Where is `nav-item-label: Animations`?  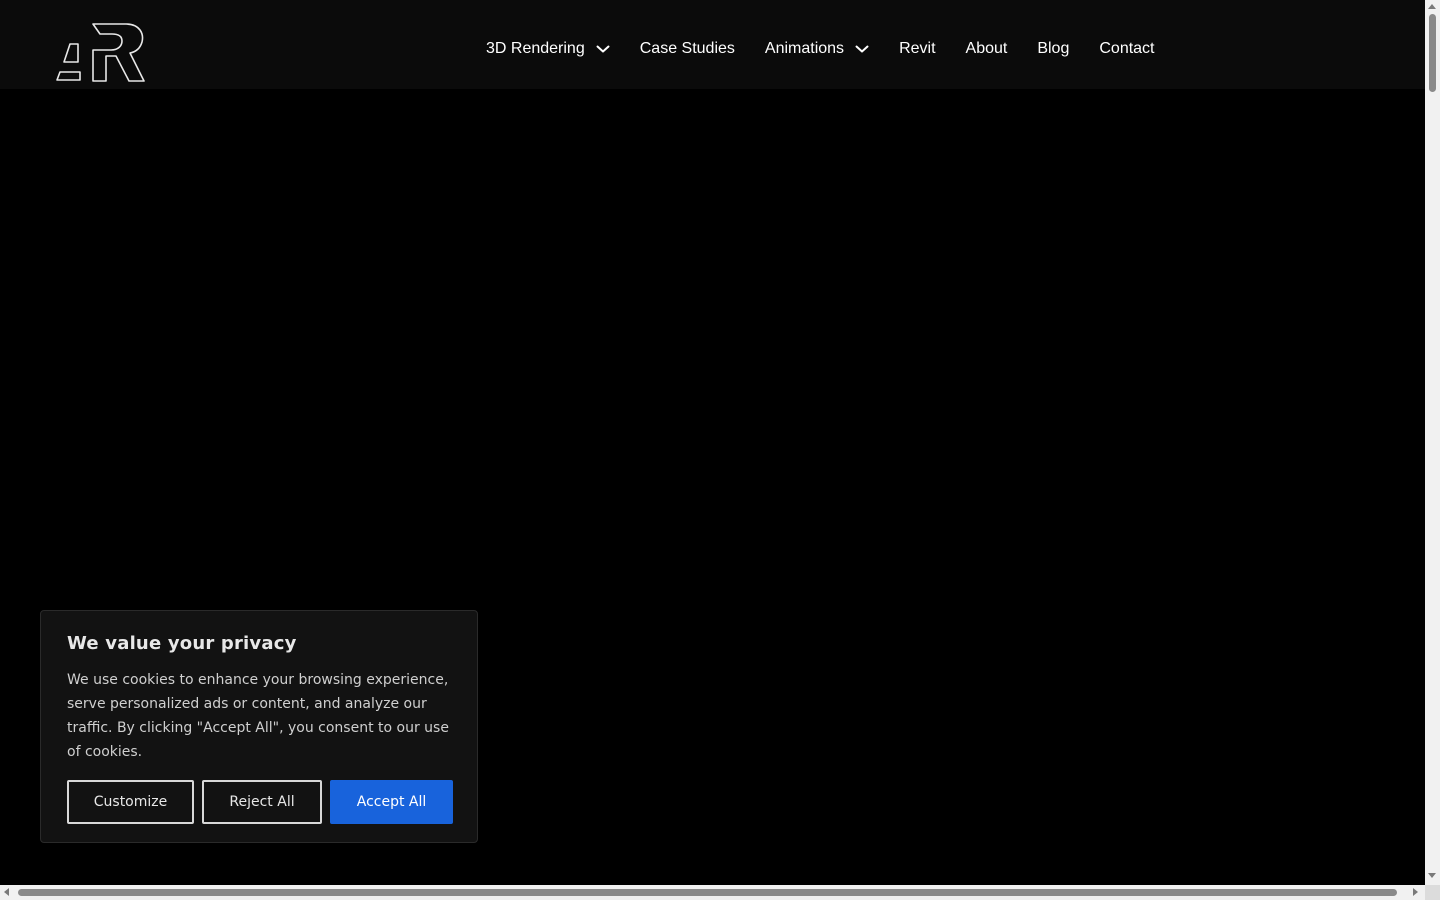
nav-item-label: Animations is located at coordinates (804, 48).